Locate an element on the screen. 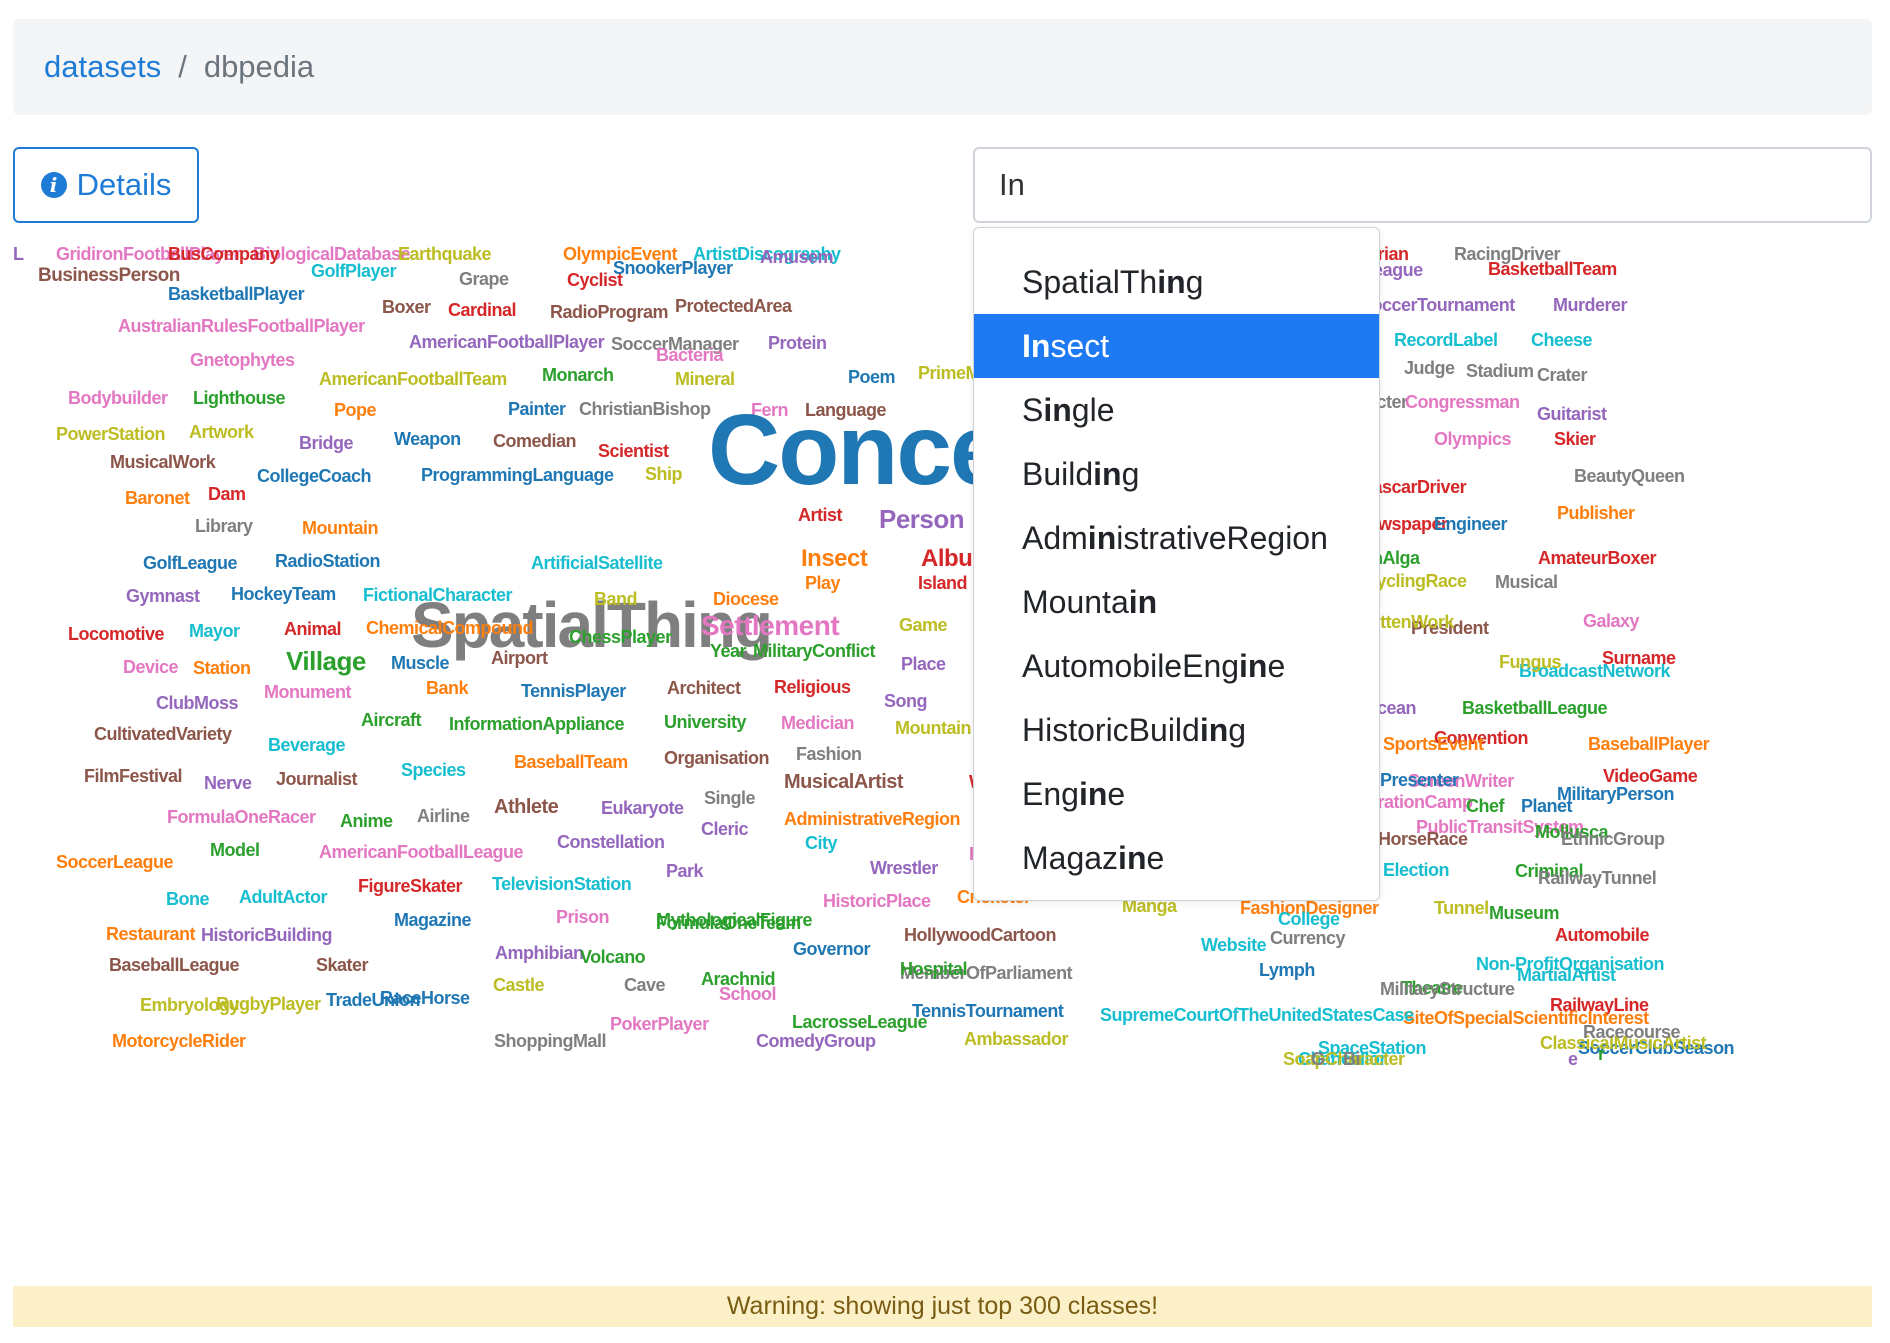  cloud-word-soccerleague: SoccerLeague is located at coordinates (115, 862).